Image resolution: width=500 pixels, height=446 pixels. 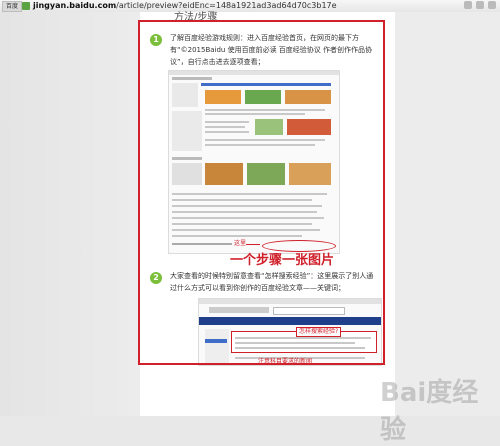 I want to click on watermark: Bai度经验, so click(x=429, y=411).